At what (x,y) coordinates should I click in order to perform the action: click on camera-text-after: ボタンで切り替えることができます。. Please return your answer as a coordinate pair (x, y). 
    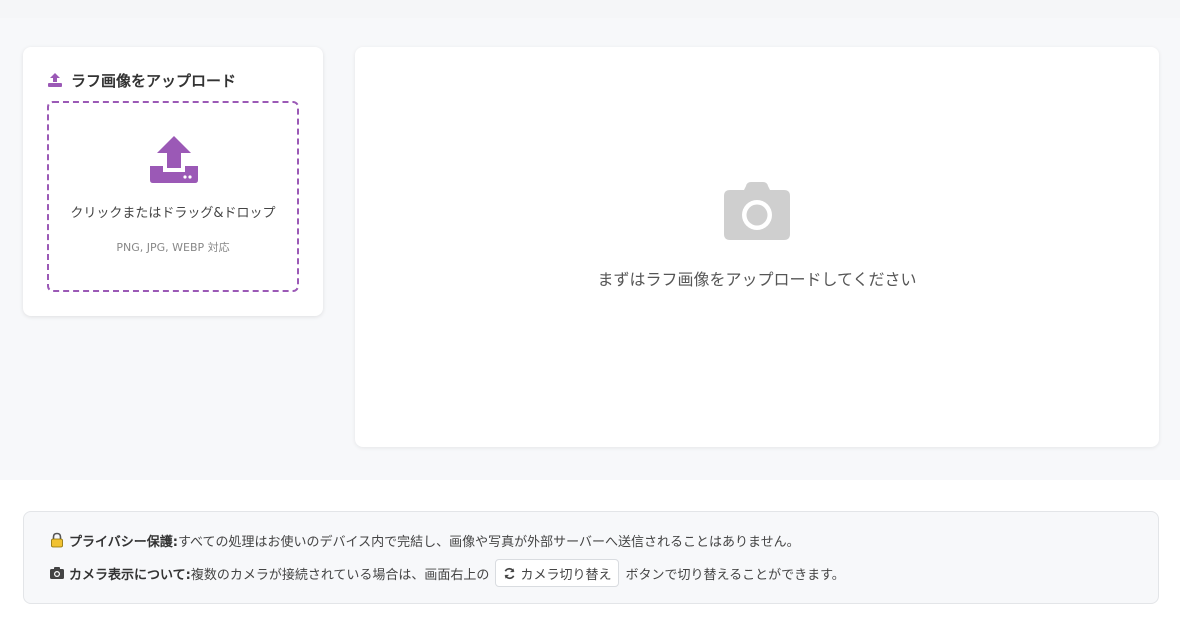
    Looking at the image, I should click on (735, 575).